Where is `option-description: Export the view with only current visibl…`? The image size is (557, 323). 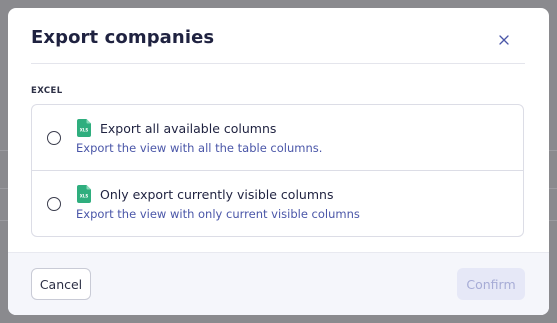
option-description: Export the view with only current visibl… is located at coordinates (218, 214).